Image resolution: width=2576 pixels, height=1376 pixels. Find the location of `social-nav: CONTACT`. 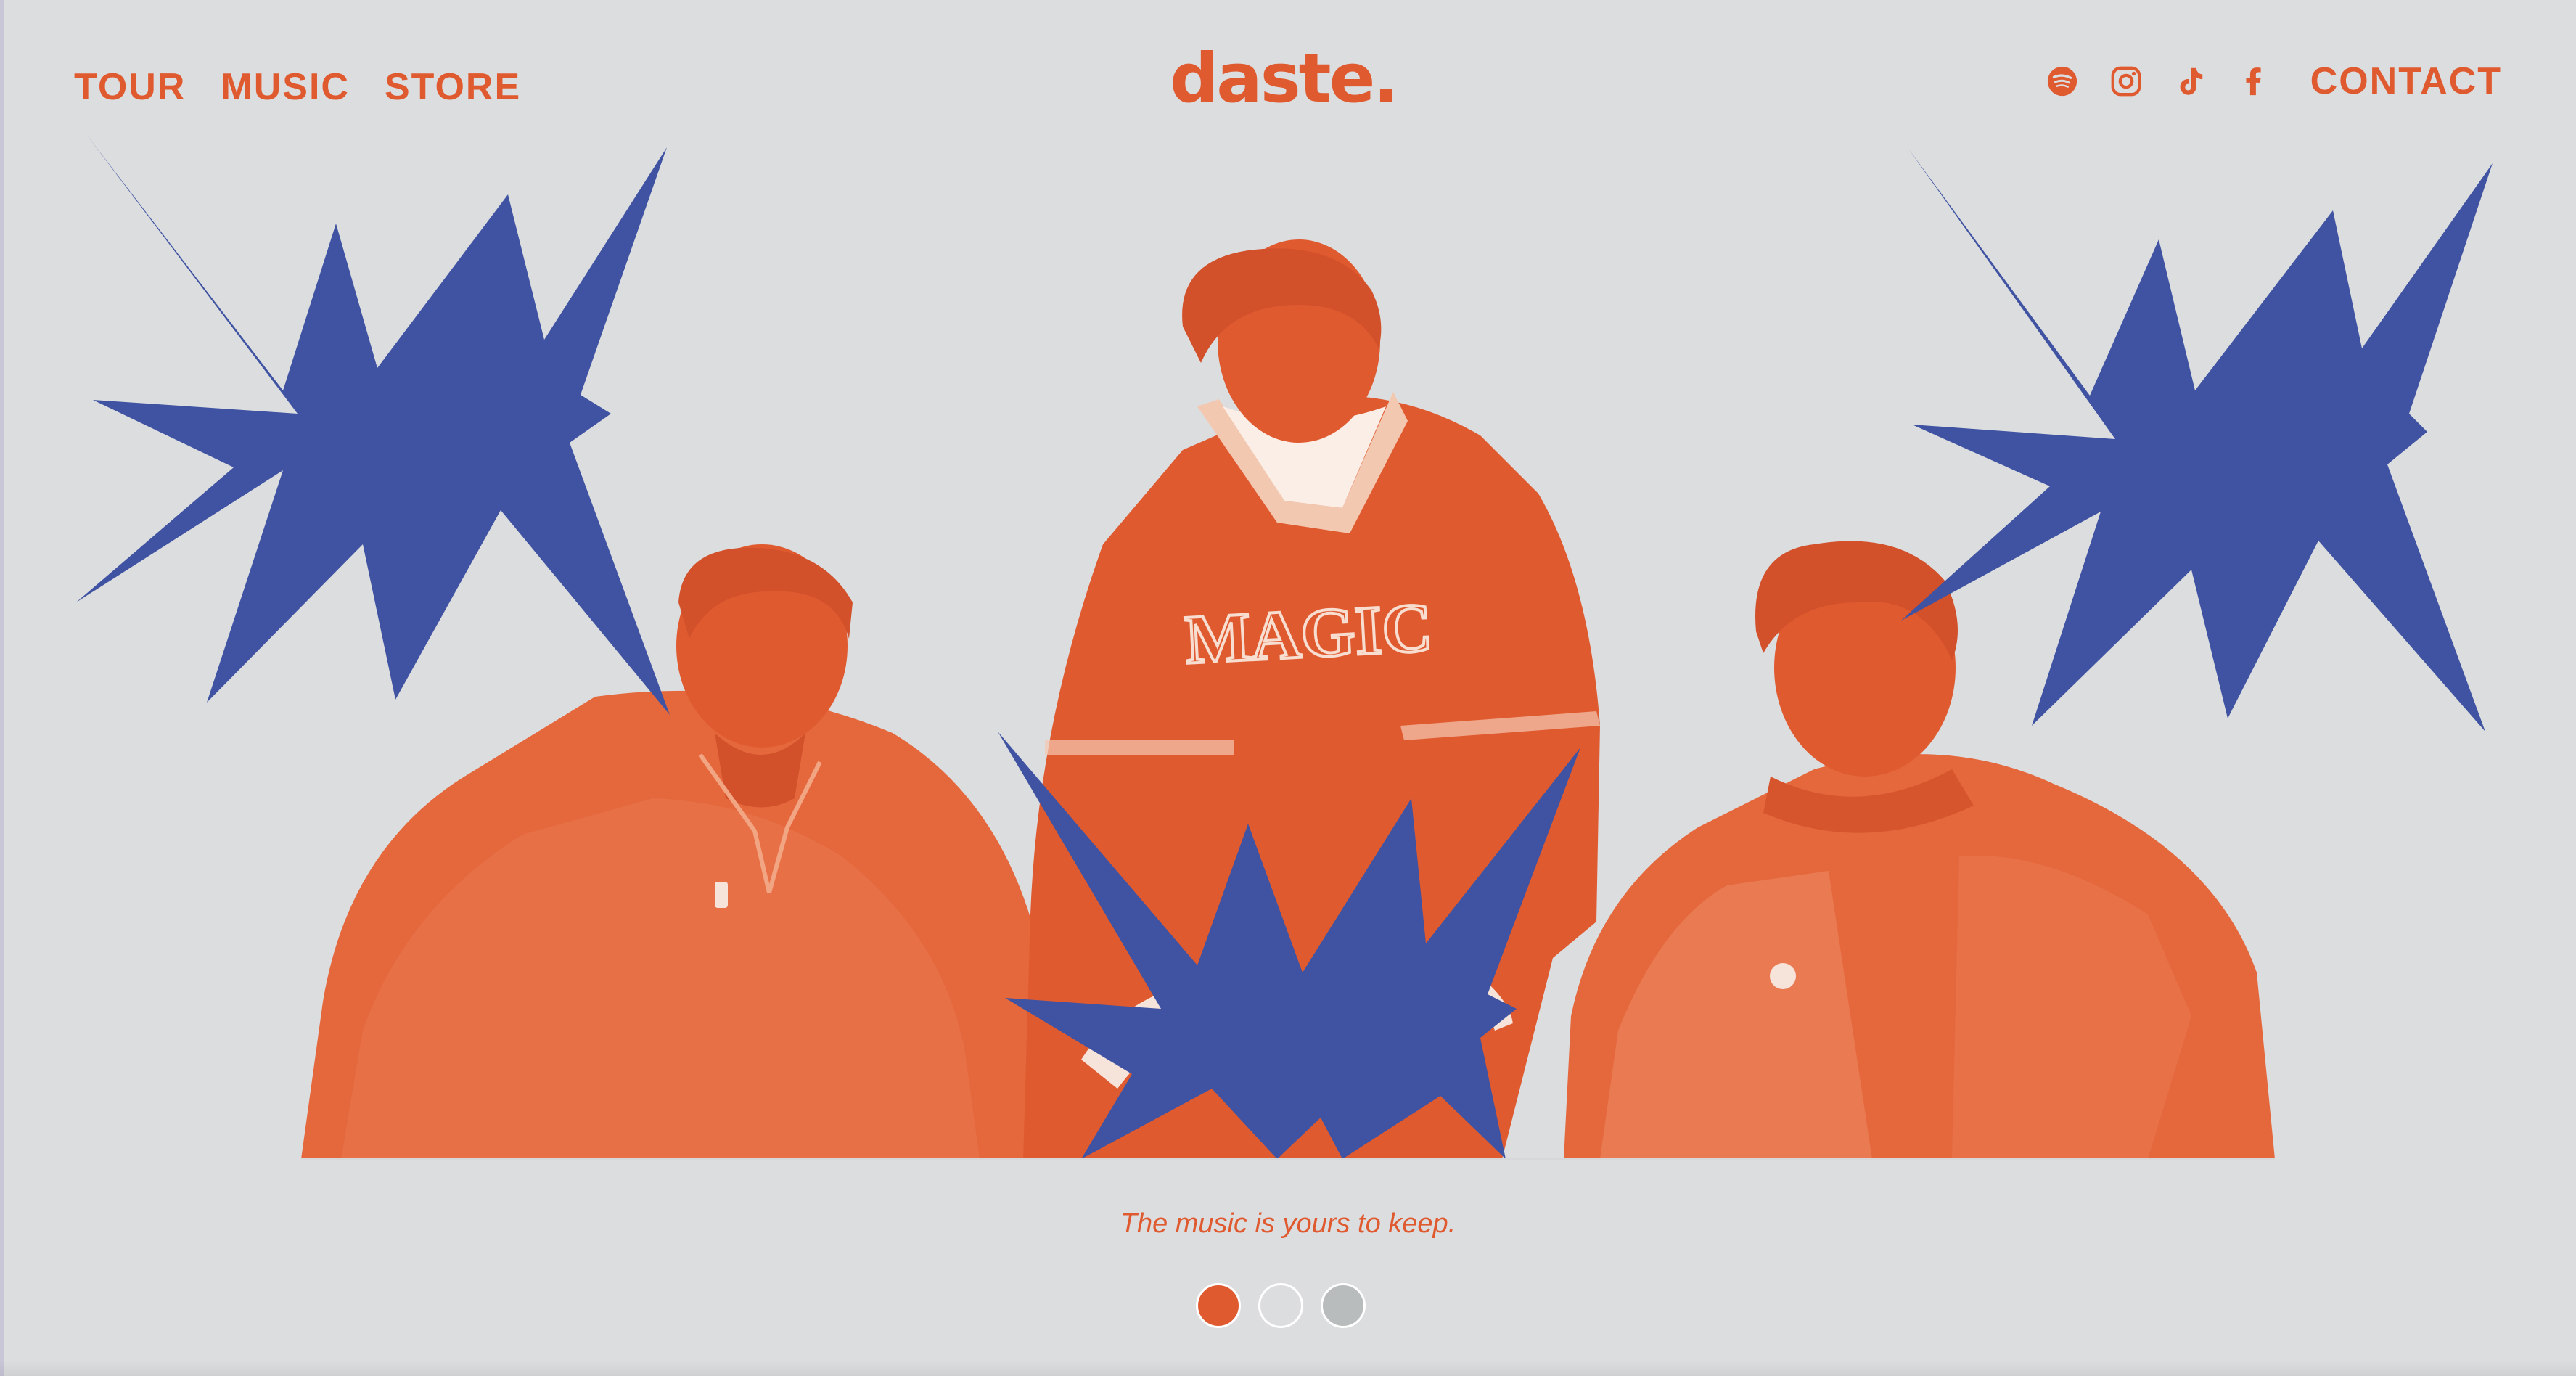

social-nav: CONTACT is located at coordinates (2273, 81).